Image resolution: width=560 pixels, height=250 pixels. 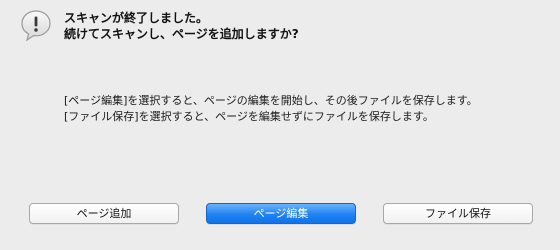 I want to click on title-line-2: 続けてスキャンし、ページを追加しますか?, so click(x=181, y=34).